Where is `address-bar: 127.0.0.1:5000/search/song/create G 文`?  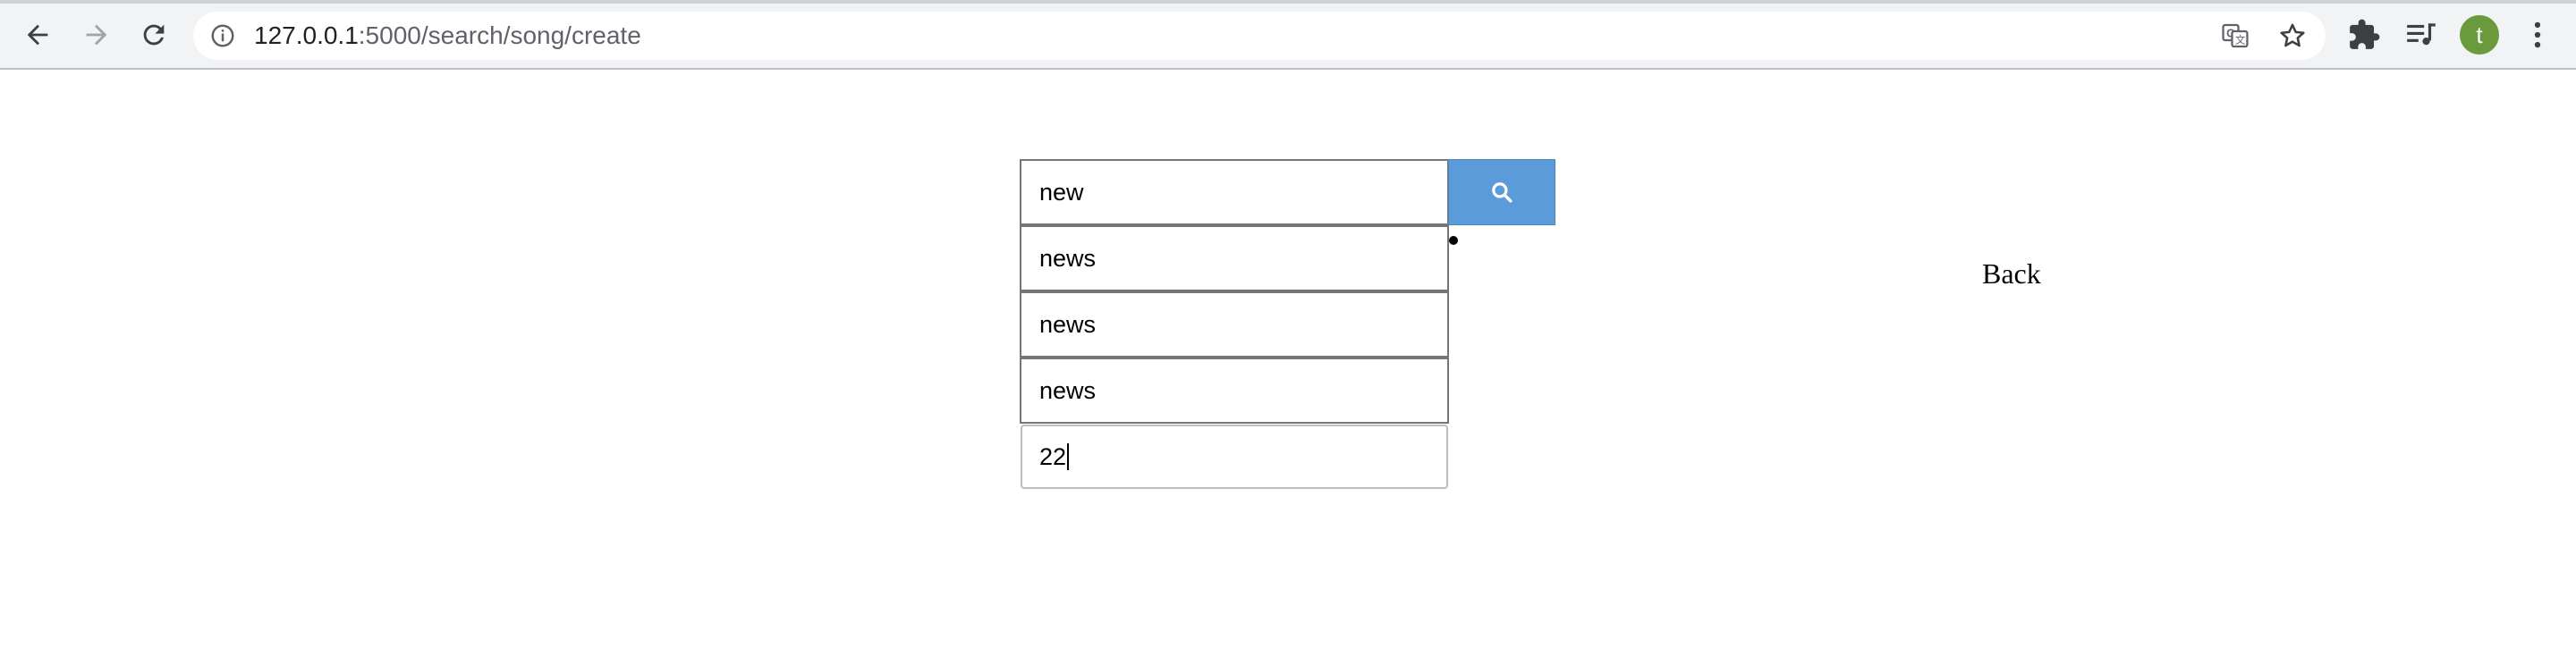 address-bar: 127.0.0.1:5000/search/song/create G 文 is located at coordinates (1259, 36).